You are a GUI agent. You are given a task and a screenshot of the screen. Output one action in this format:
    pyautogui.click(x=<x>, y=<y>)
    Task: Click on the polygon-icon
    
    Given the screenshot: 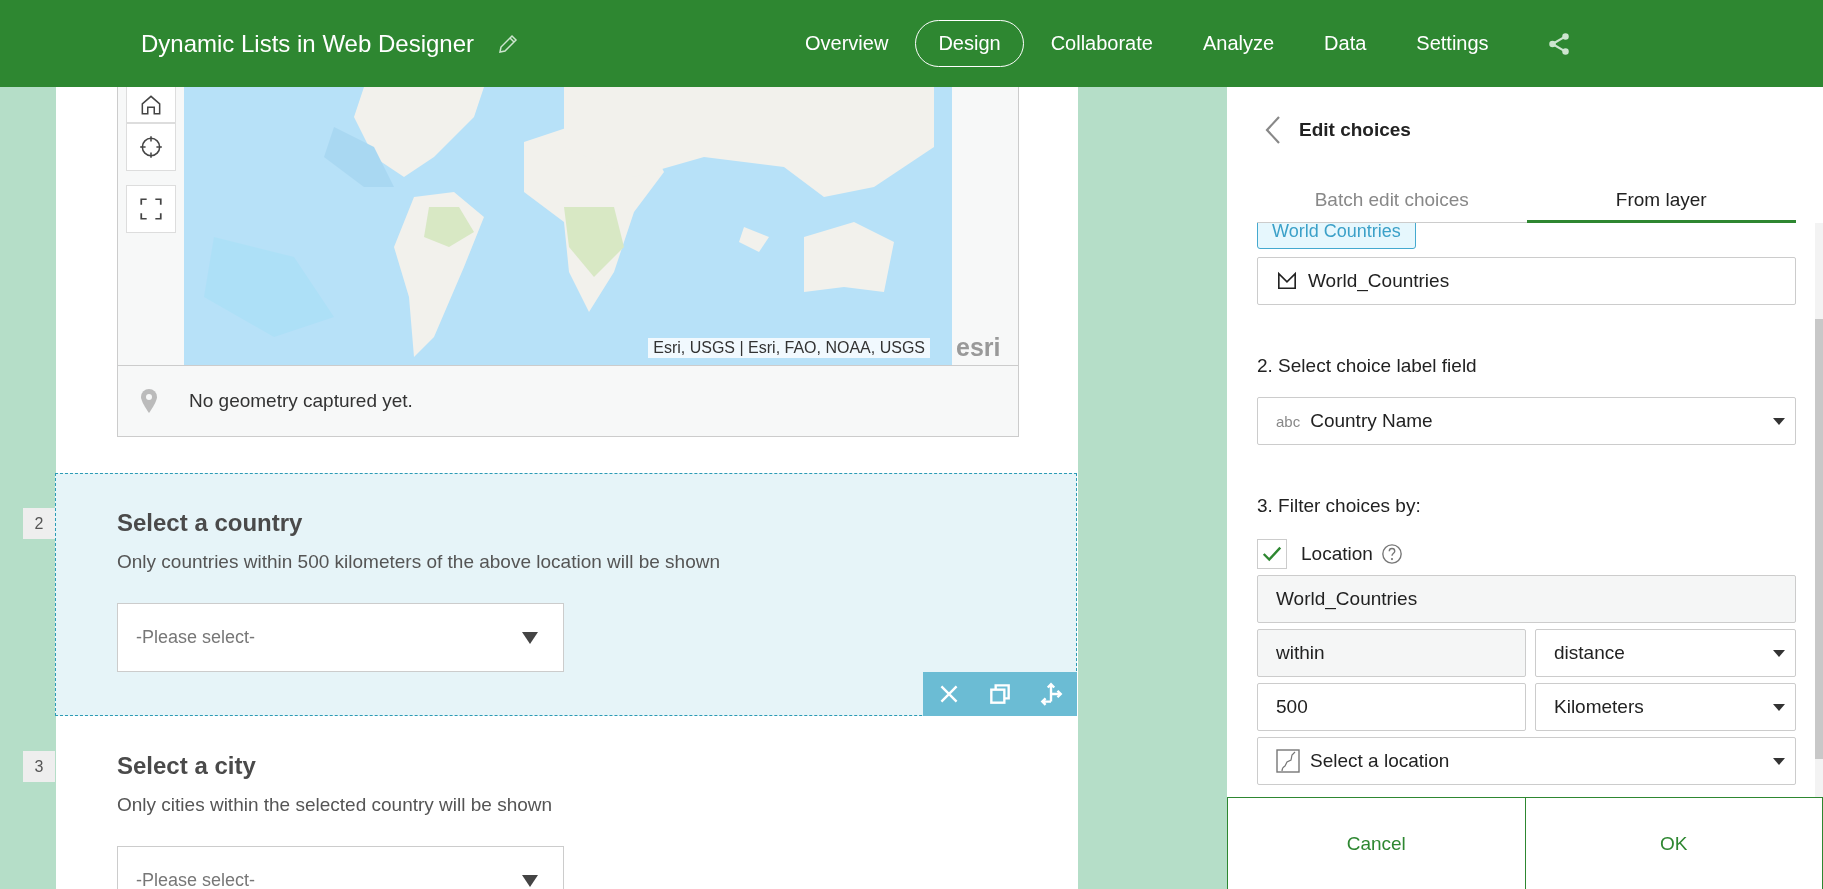 What is the action you would take?
    pyautogui.click(x=1287, y=281)
    